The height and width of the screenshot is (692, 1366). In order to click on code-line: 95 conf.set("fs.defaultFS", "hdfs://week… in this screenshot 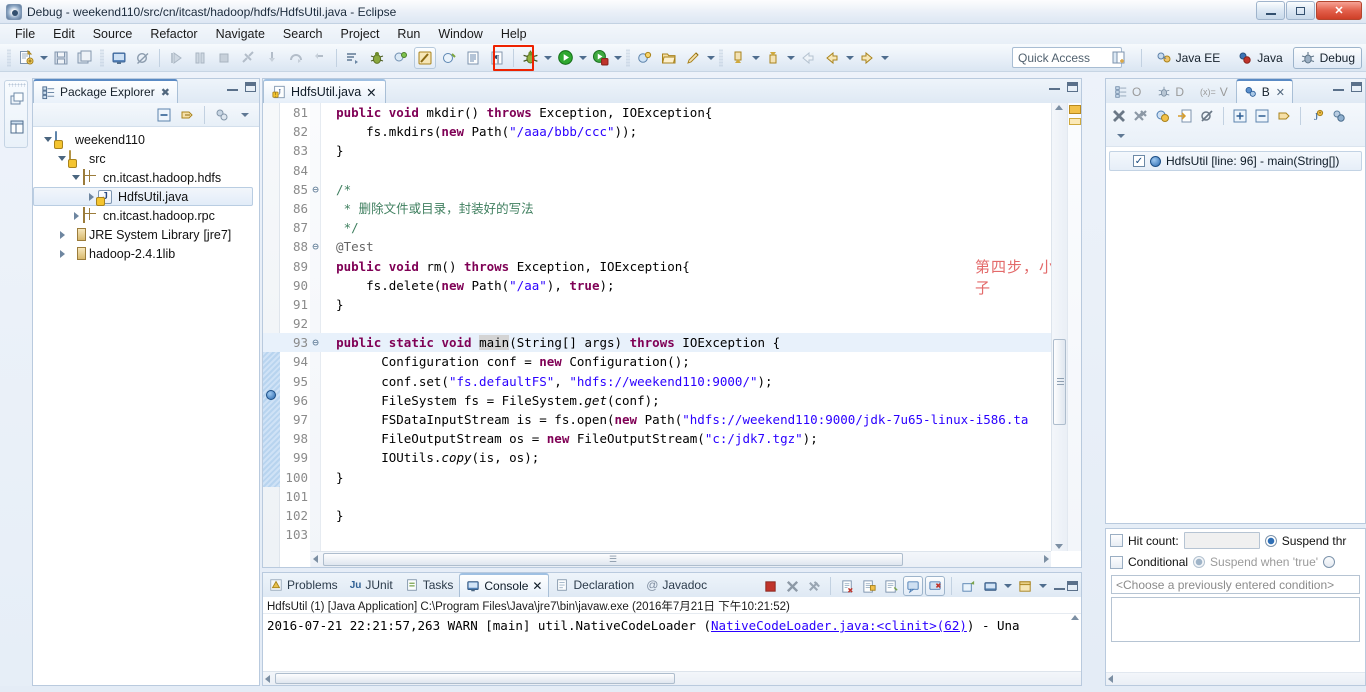, I will do `click(672, 381)`.